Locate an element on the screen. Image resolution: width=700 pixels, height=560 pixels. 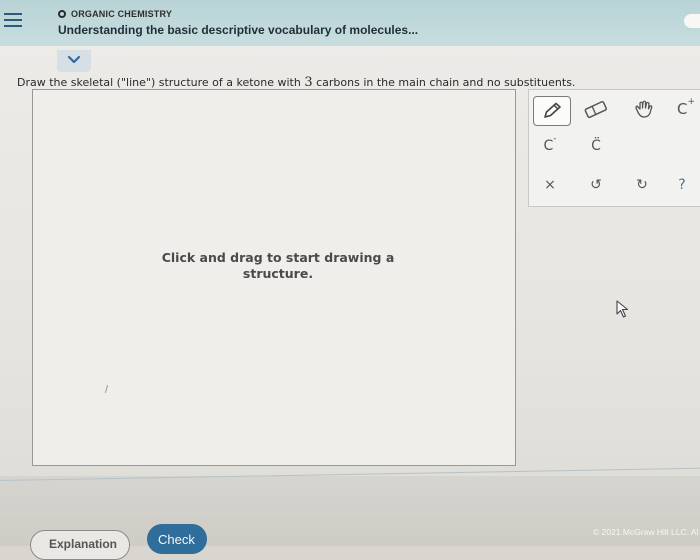
check-label: Check is located at coordinates (176, 539).